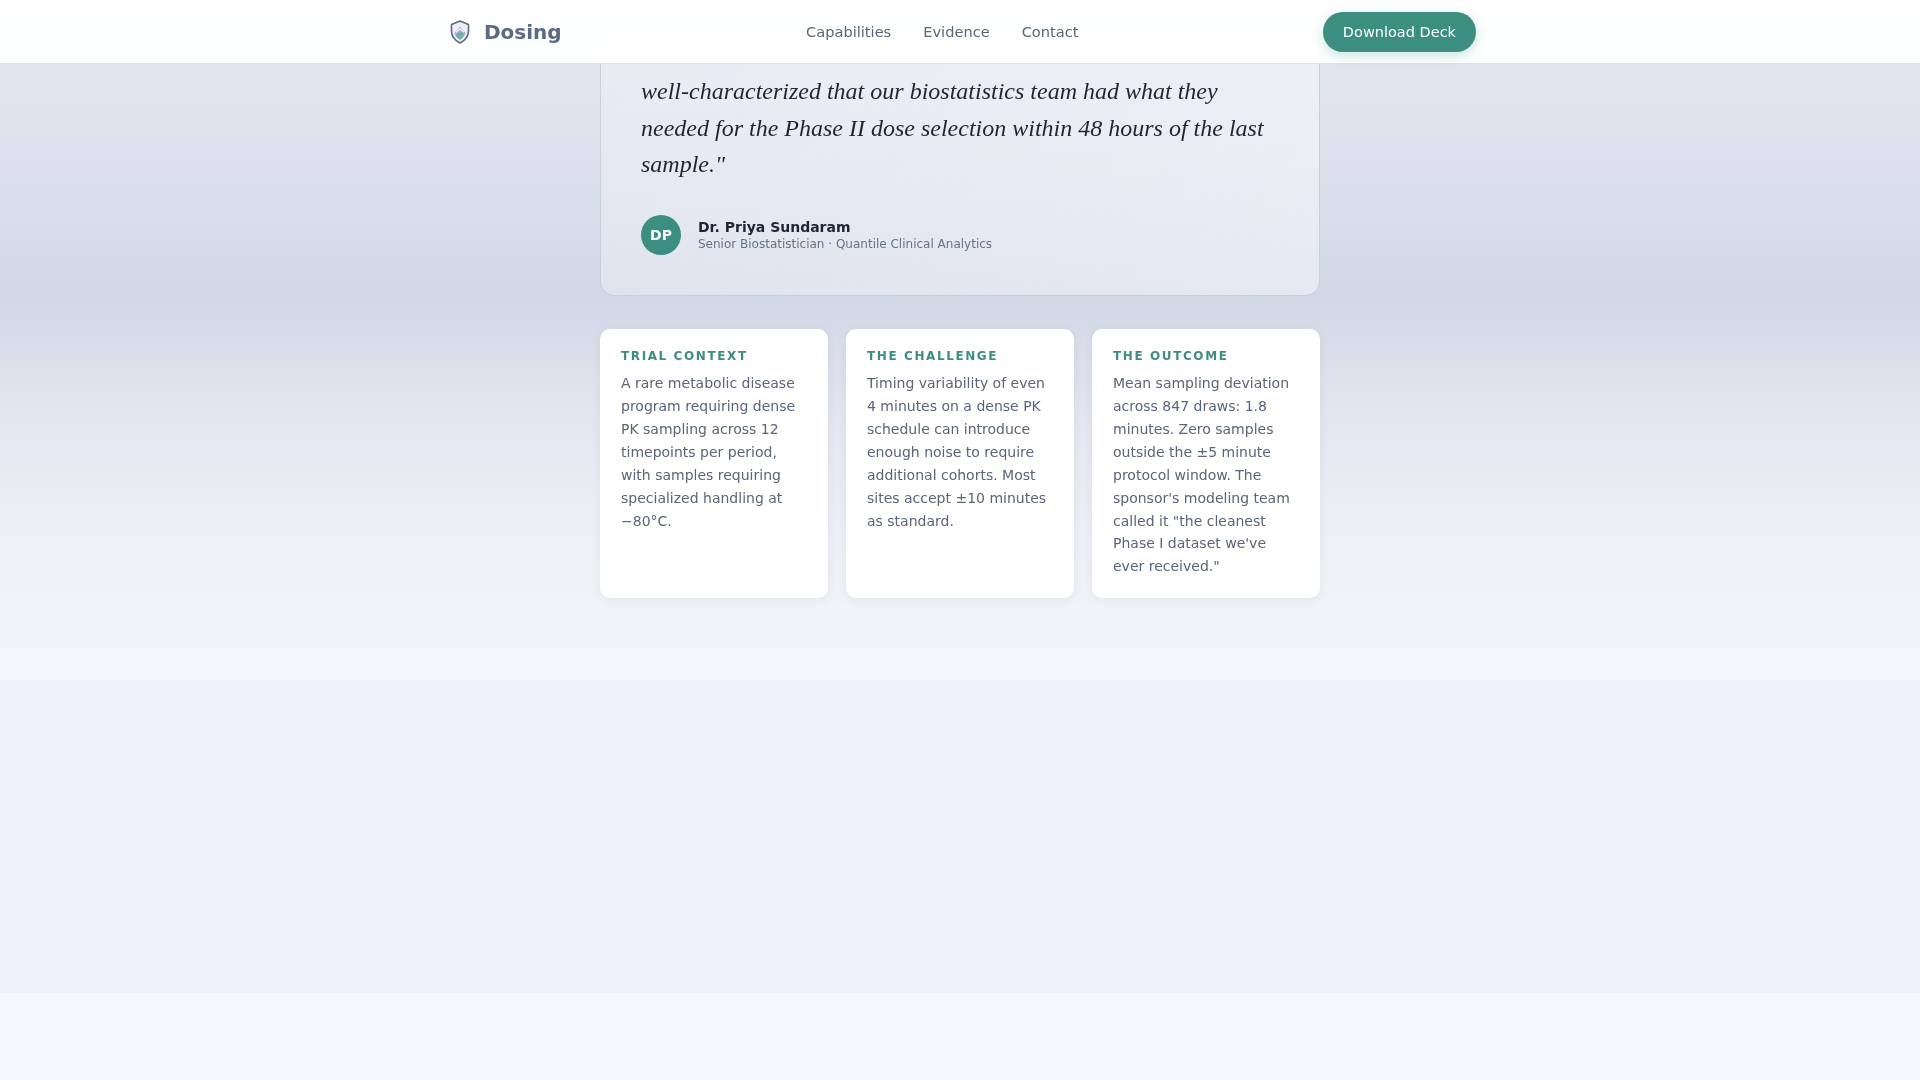  What do you see at coordinates (849, 31) in the screenshot?
I see `nav-link: Capabilities` at bounding box center [849, 31].